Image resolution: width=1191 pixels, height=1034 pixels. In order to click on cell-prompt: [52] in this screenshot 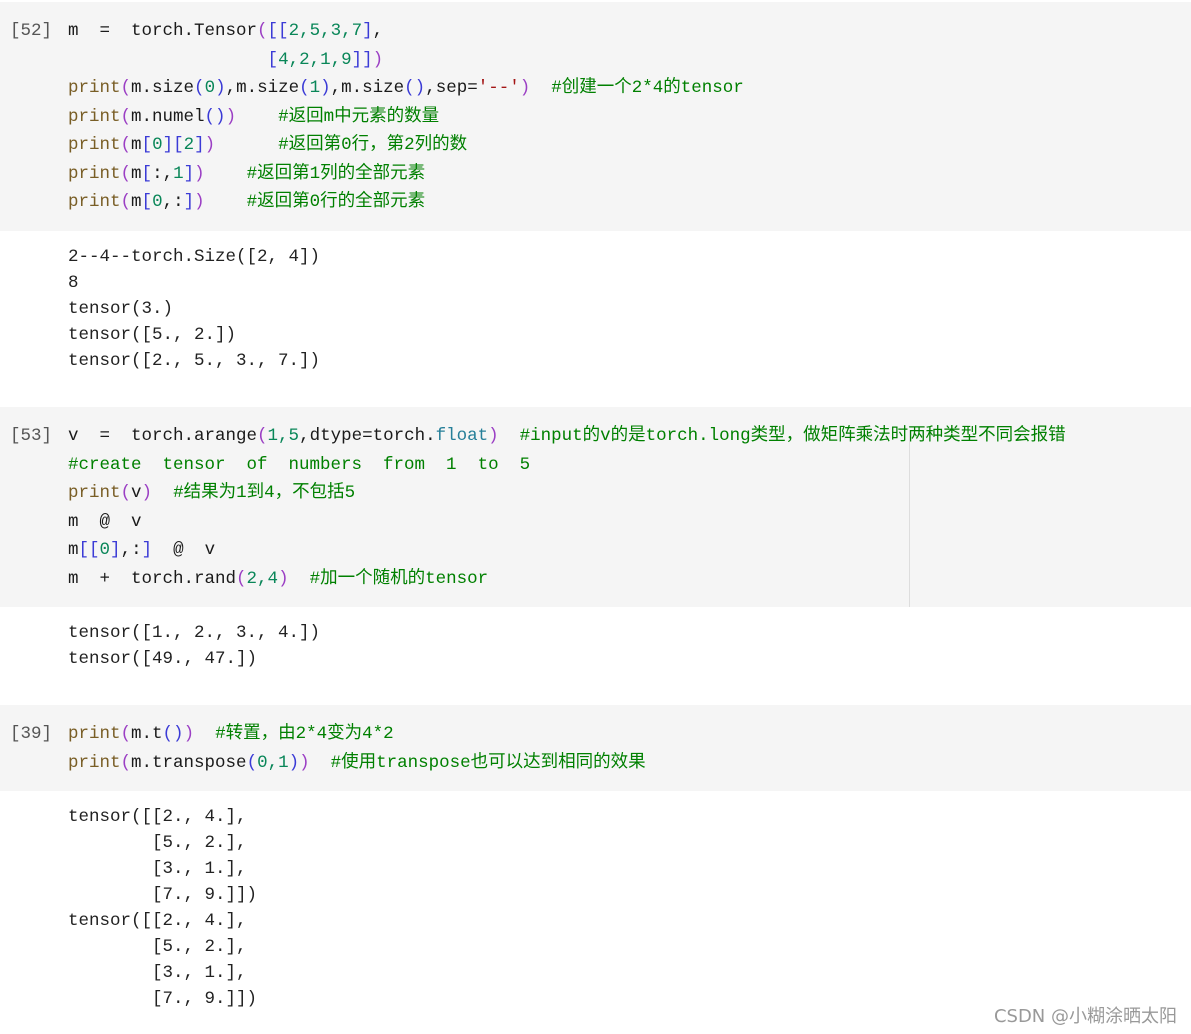, I will do `click(31, 31)`.